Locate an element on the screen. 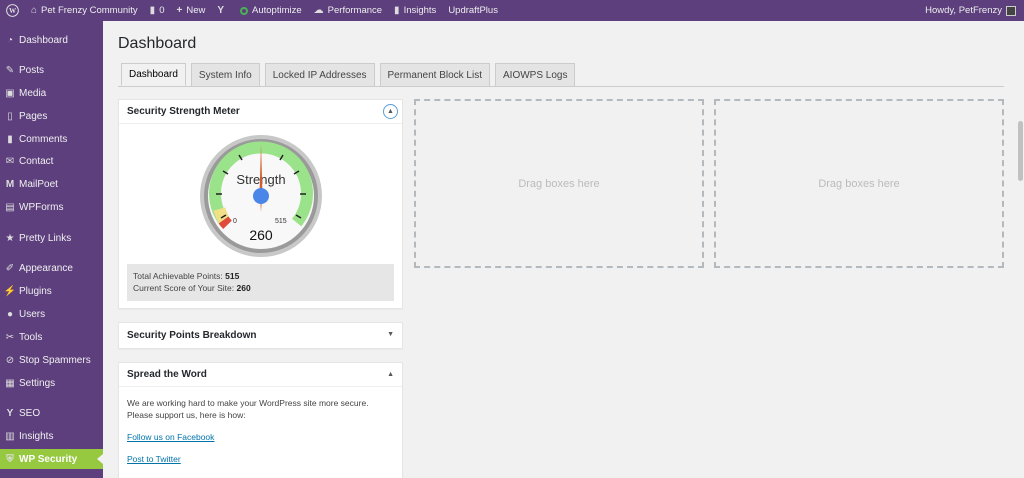 The image size is (1024, 478). performance-menu: ☁ Performance is located at coordinates (348, 10).